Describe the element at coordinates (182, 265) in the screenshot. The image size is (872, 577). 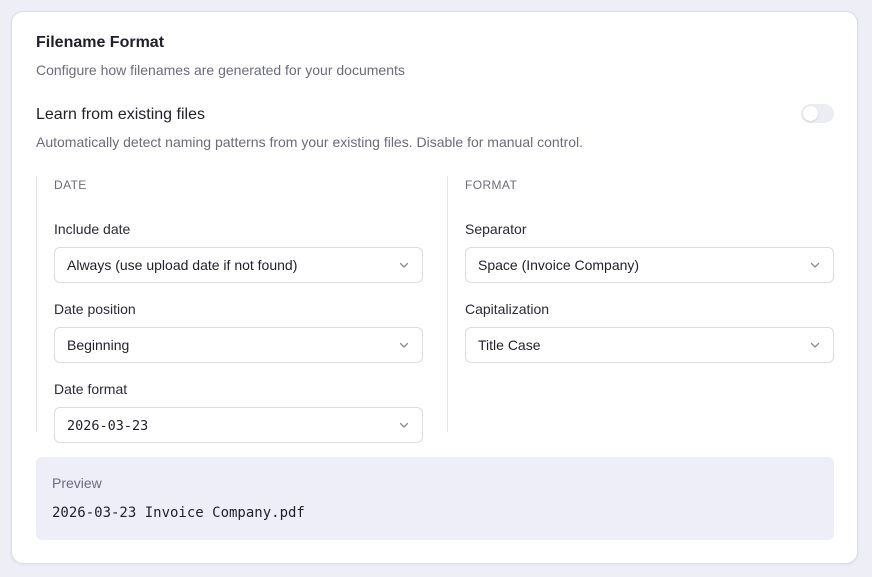
I see `include-date-value: Always (use upload date if not found)` at that location.